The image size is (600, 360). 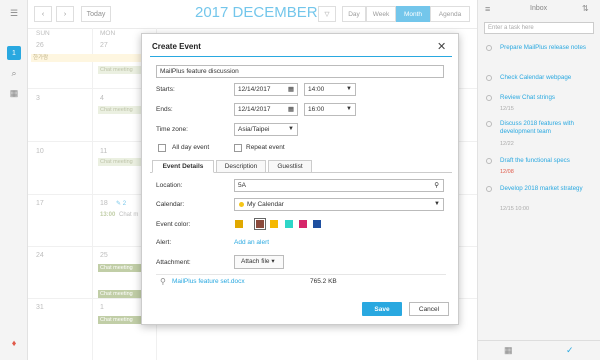 I want to click on start-time-select: 14:00 ▼, so click(x=330, y=89).